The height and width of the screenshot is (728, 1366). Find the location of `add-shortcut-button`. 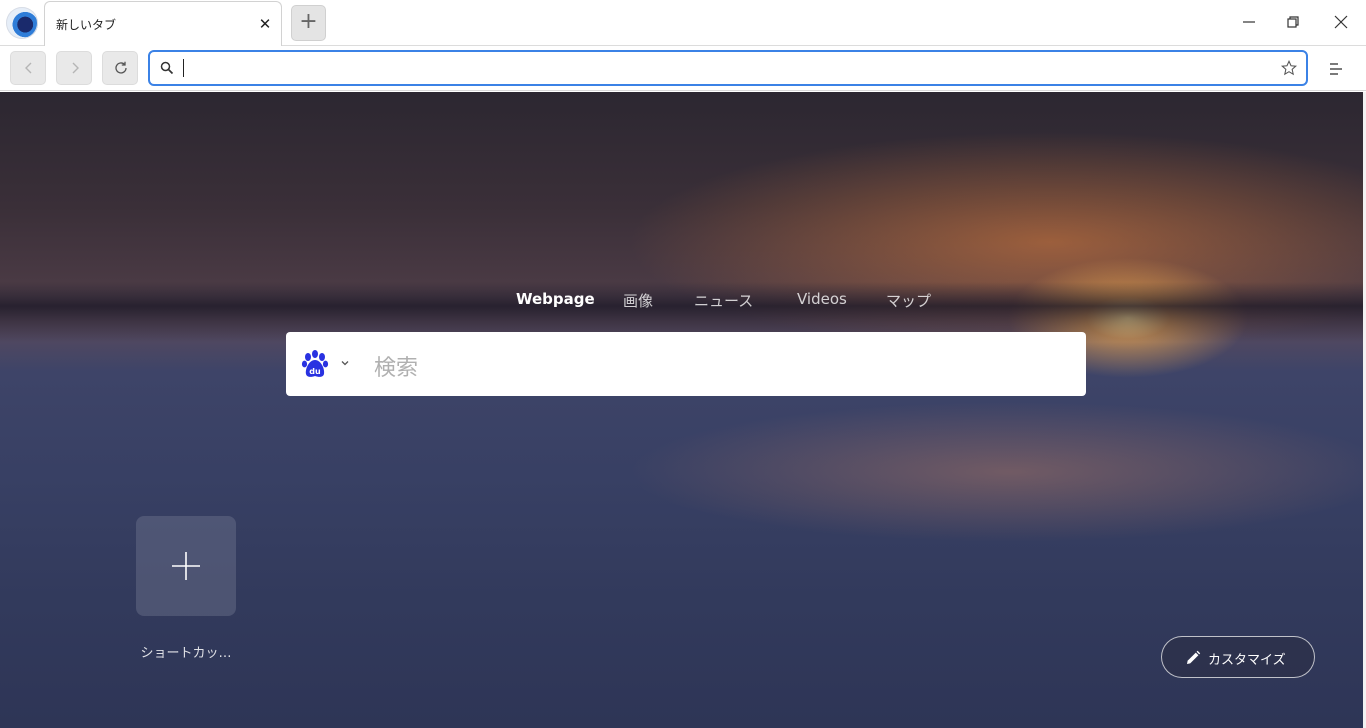

add-shortcut-button is located at coordinates (186, 566).